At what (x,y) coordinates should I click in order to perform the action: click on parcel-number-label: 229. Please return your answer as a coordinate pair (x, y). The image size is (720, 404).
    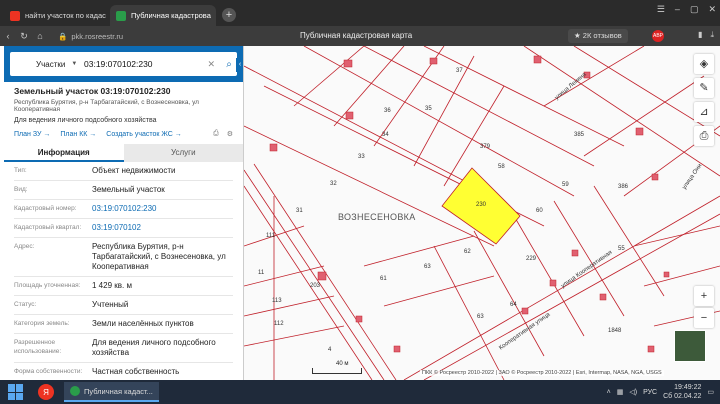
    Looking at the image, I should click on (531, 259).